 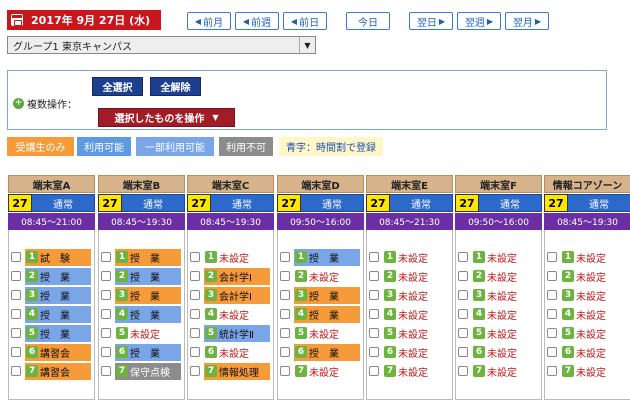 What do you see at coordinates (230, 184) in the screenshot?
I see `room-name: 端末室C` at bounding box center [230, 184].